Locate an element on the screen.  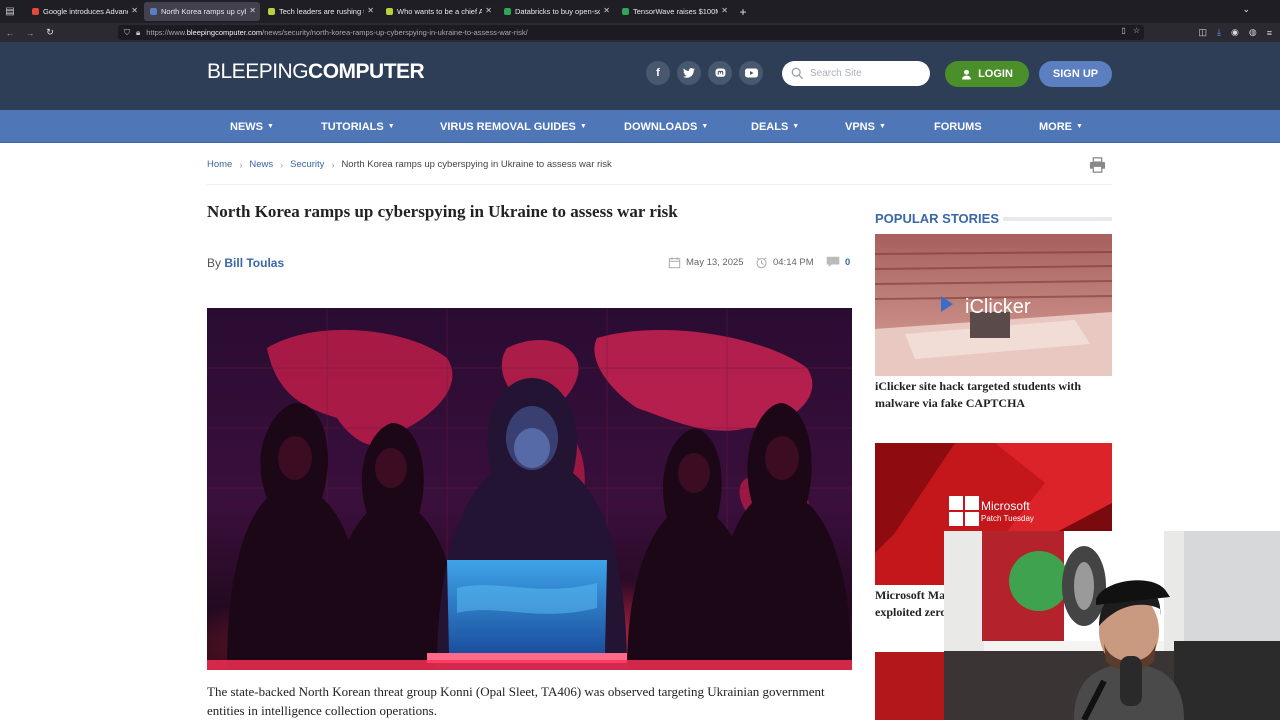
search-box is located at coordinates (856, 73).